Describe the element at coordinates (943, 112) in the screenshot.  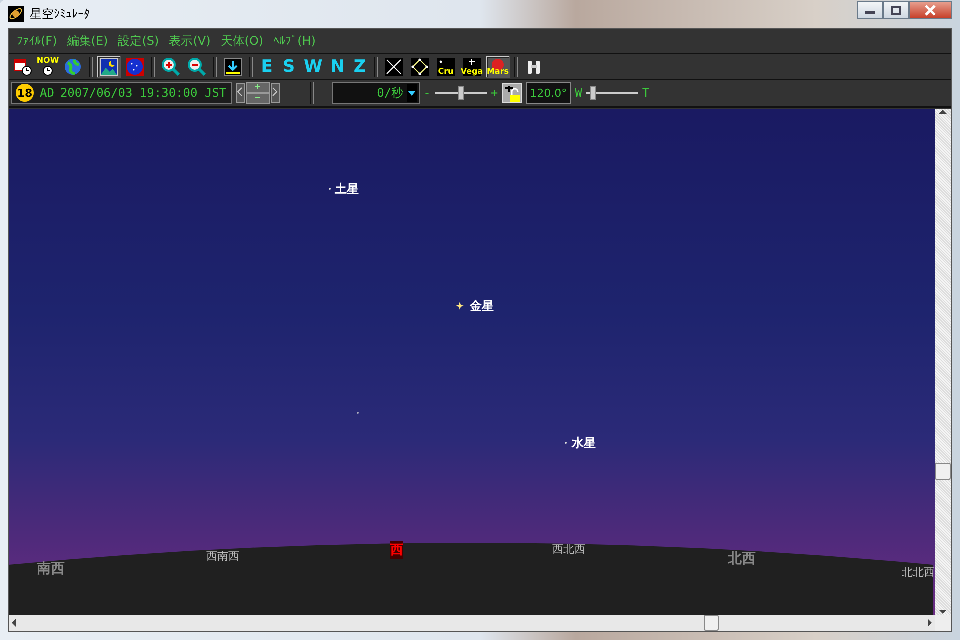
I see `scroll-up-icon` at that location.